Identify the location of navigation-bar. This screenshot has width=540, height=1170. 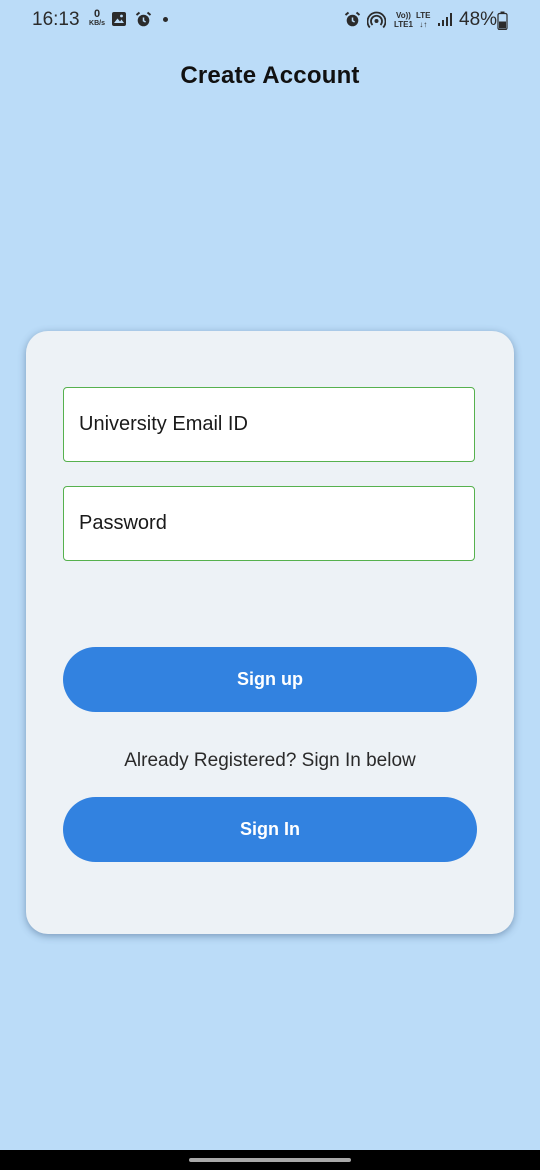
(270, 1160).